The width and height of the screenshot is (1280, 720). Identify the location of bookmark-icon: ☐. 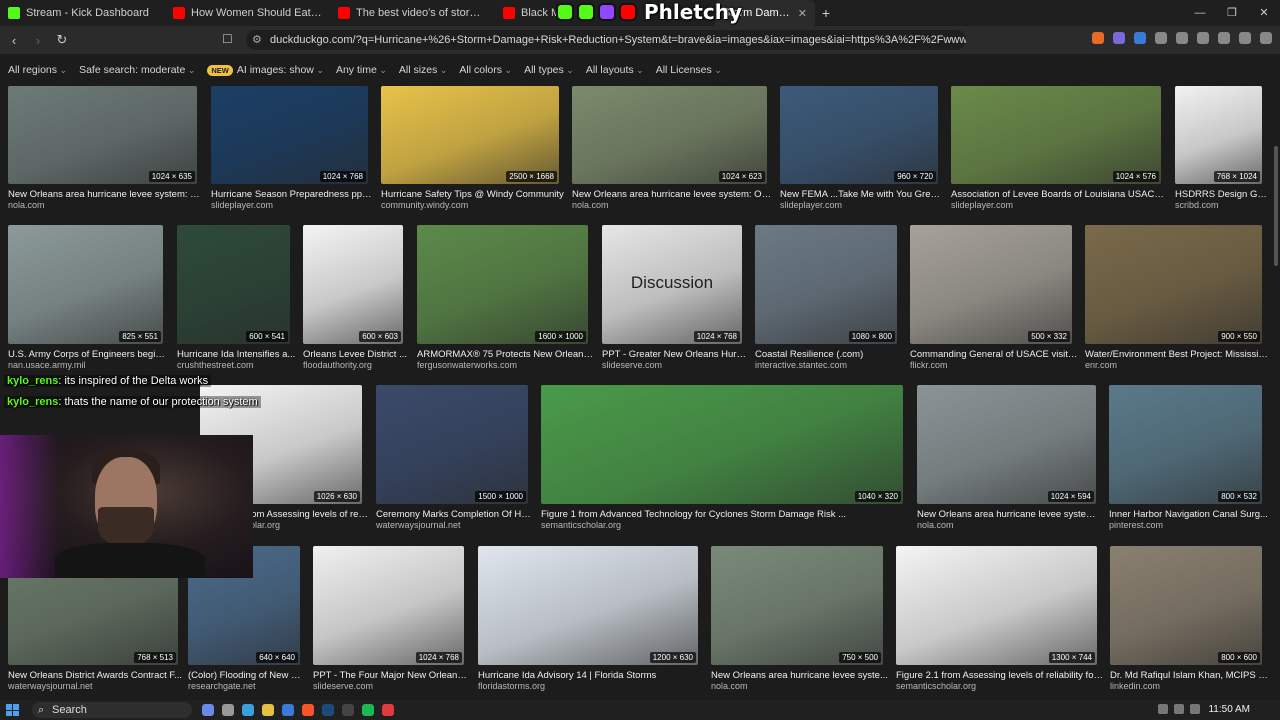
(227, 39).